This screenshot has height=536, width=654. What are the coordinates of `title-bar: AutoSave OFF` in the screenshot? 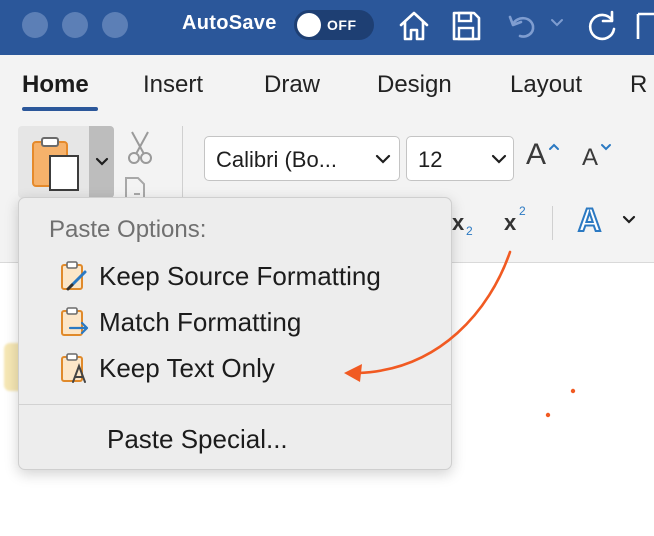 It's located at (327, 27).